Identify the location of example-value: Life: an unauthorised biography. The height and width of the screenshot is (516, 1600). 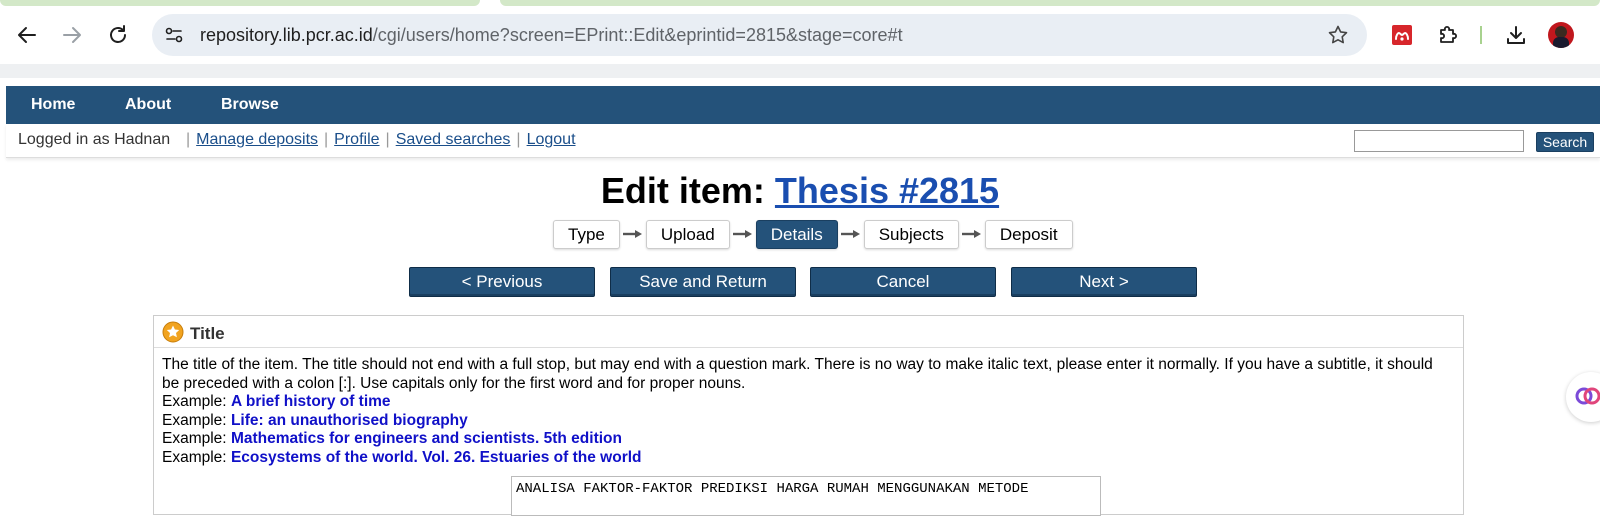
(349, 420).